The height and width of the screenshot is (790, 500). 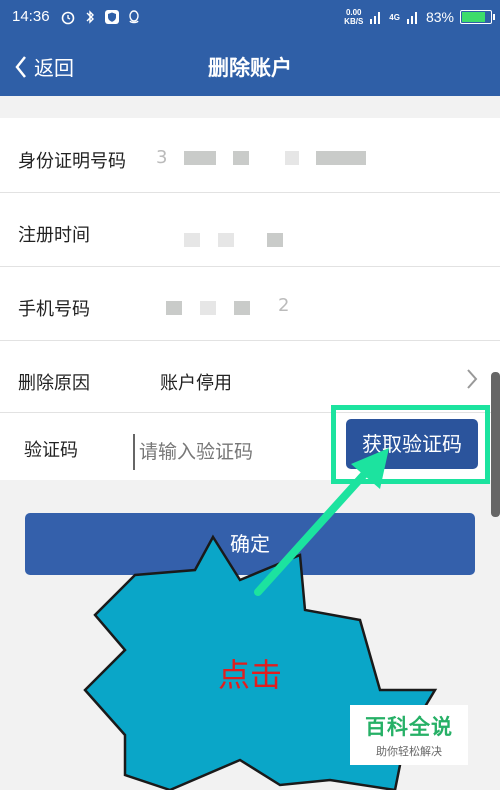 I want to click on click-annotation: 点击, so click(x=250, y=675).